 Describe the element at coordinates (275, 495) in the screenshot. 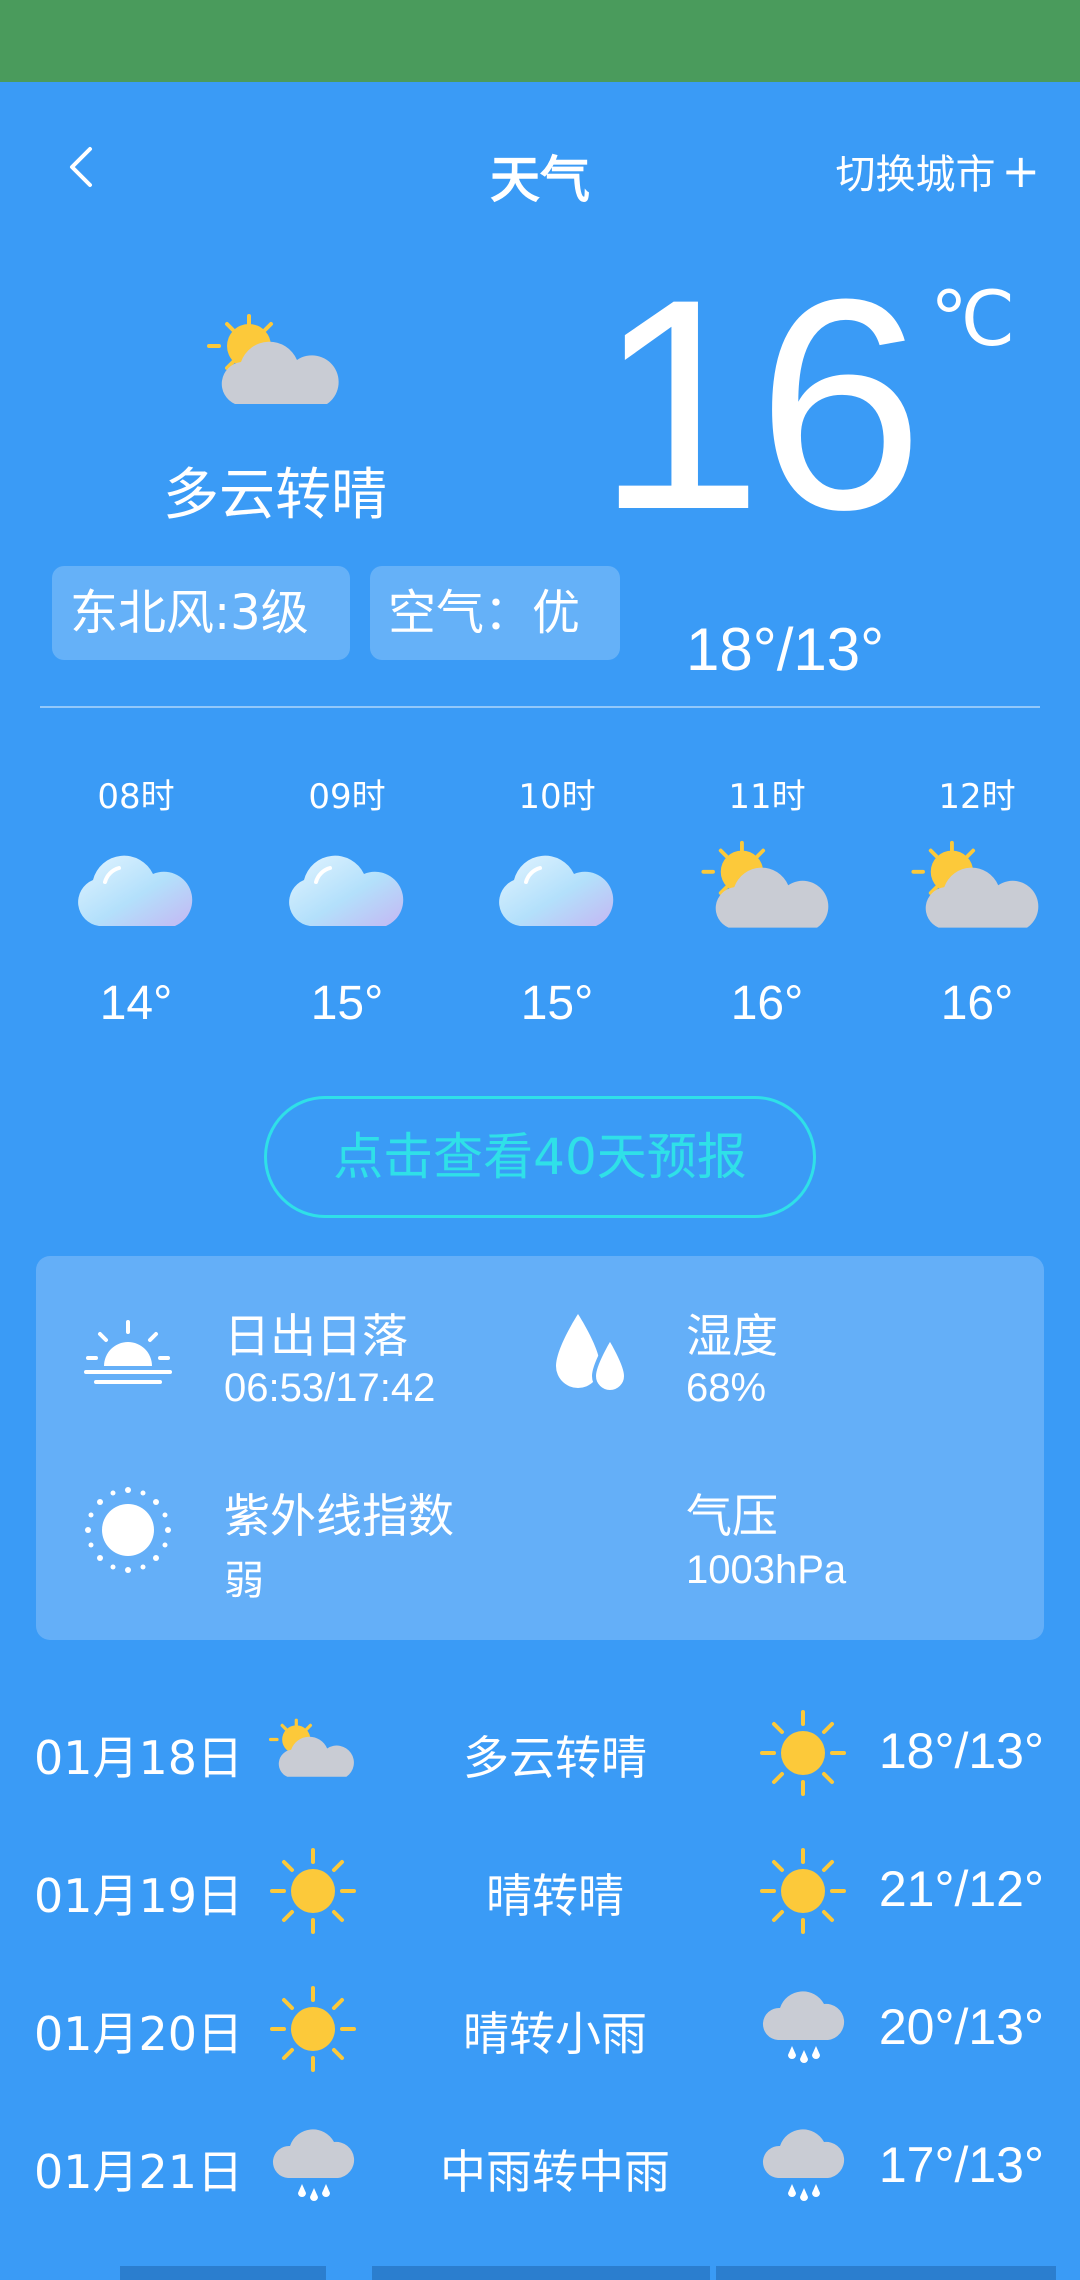

I see `current-condition: 多云转晴` at that location.